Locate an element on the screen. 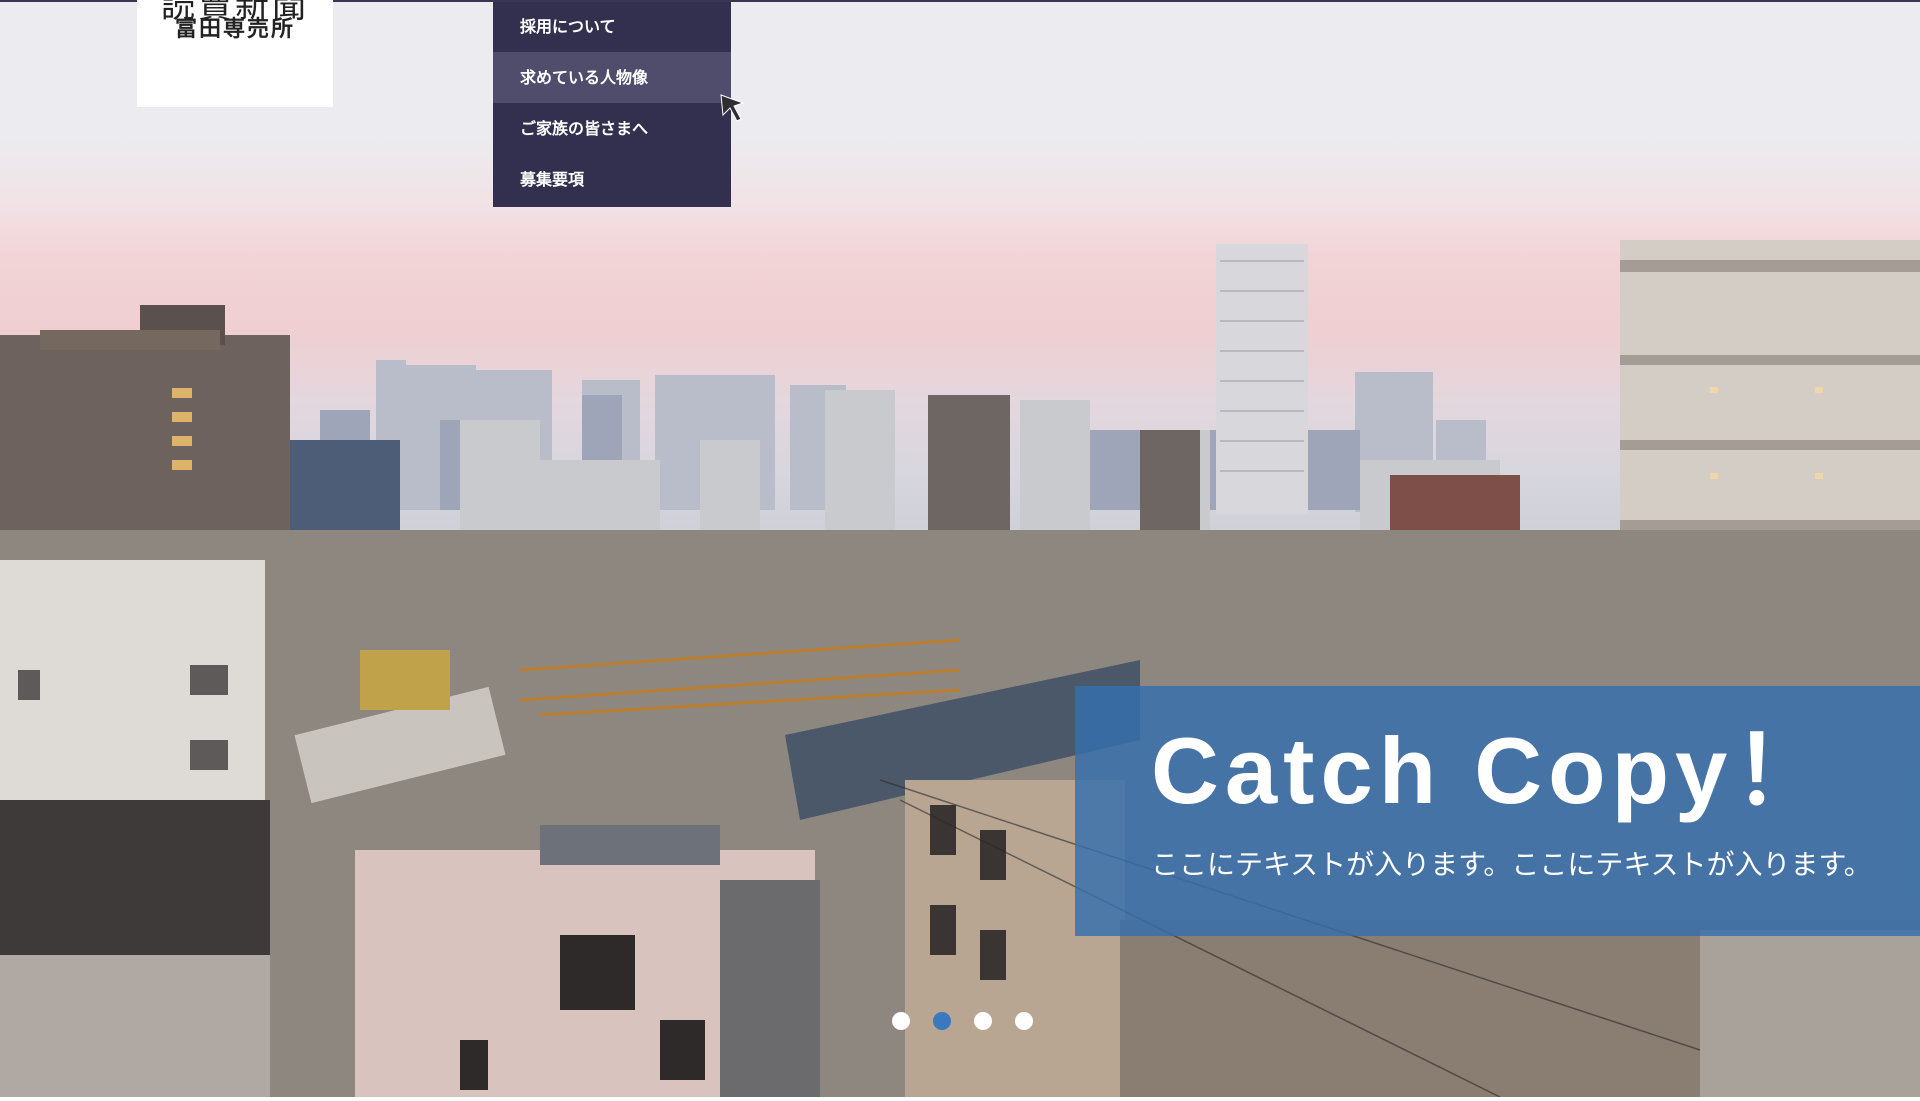 The height and width of the screenshot is (1101, 1920). catch-copy-box: Catch Copy！ ここにテキストが入ります。ここにテキストが入ります。 is located at coordinates (1497, 811).